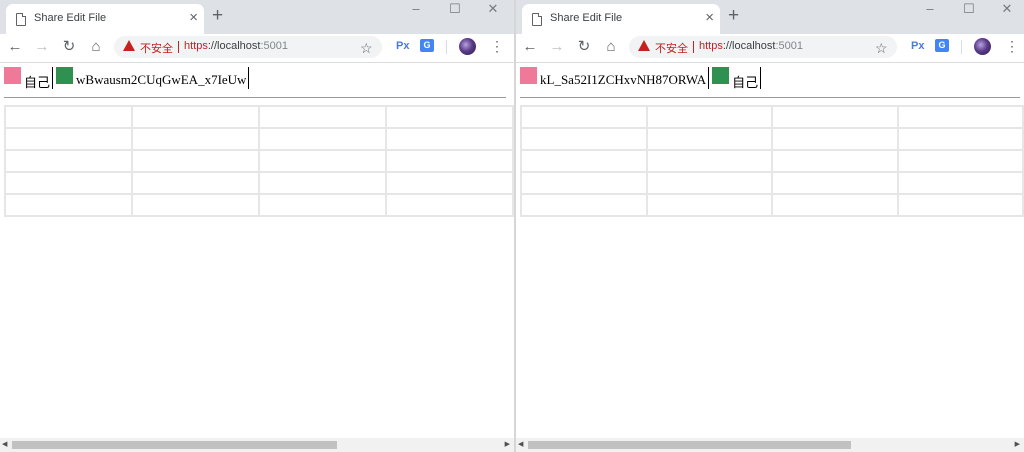  I want to click on page-icon, so click(21, 19).